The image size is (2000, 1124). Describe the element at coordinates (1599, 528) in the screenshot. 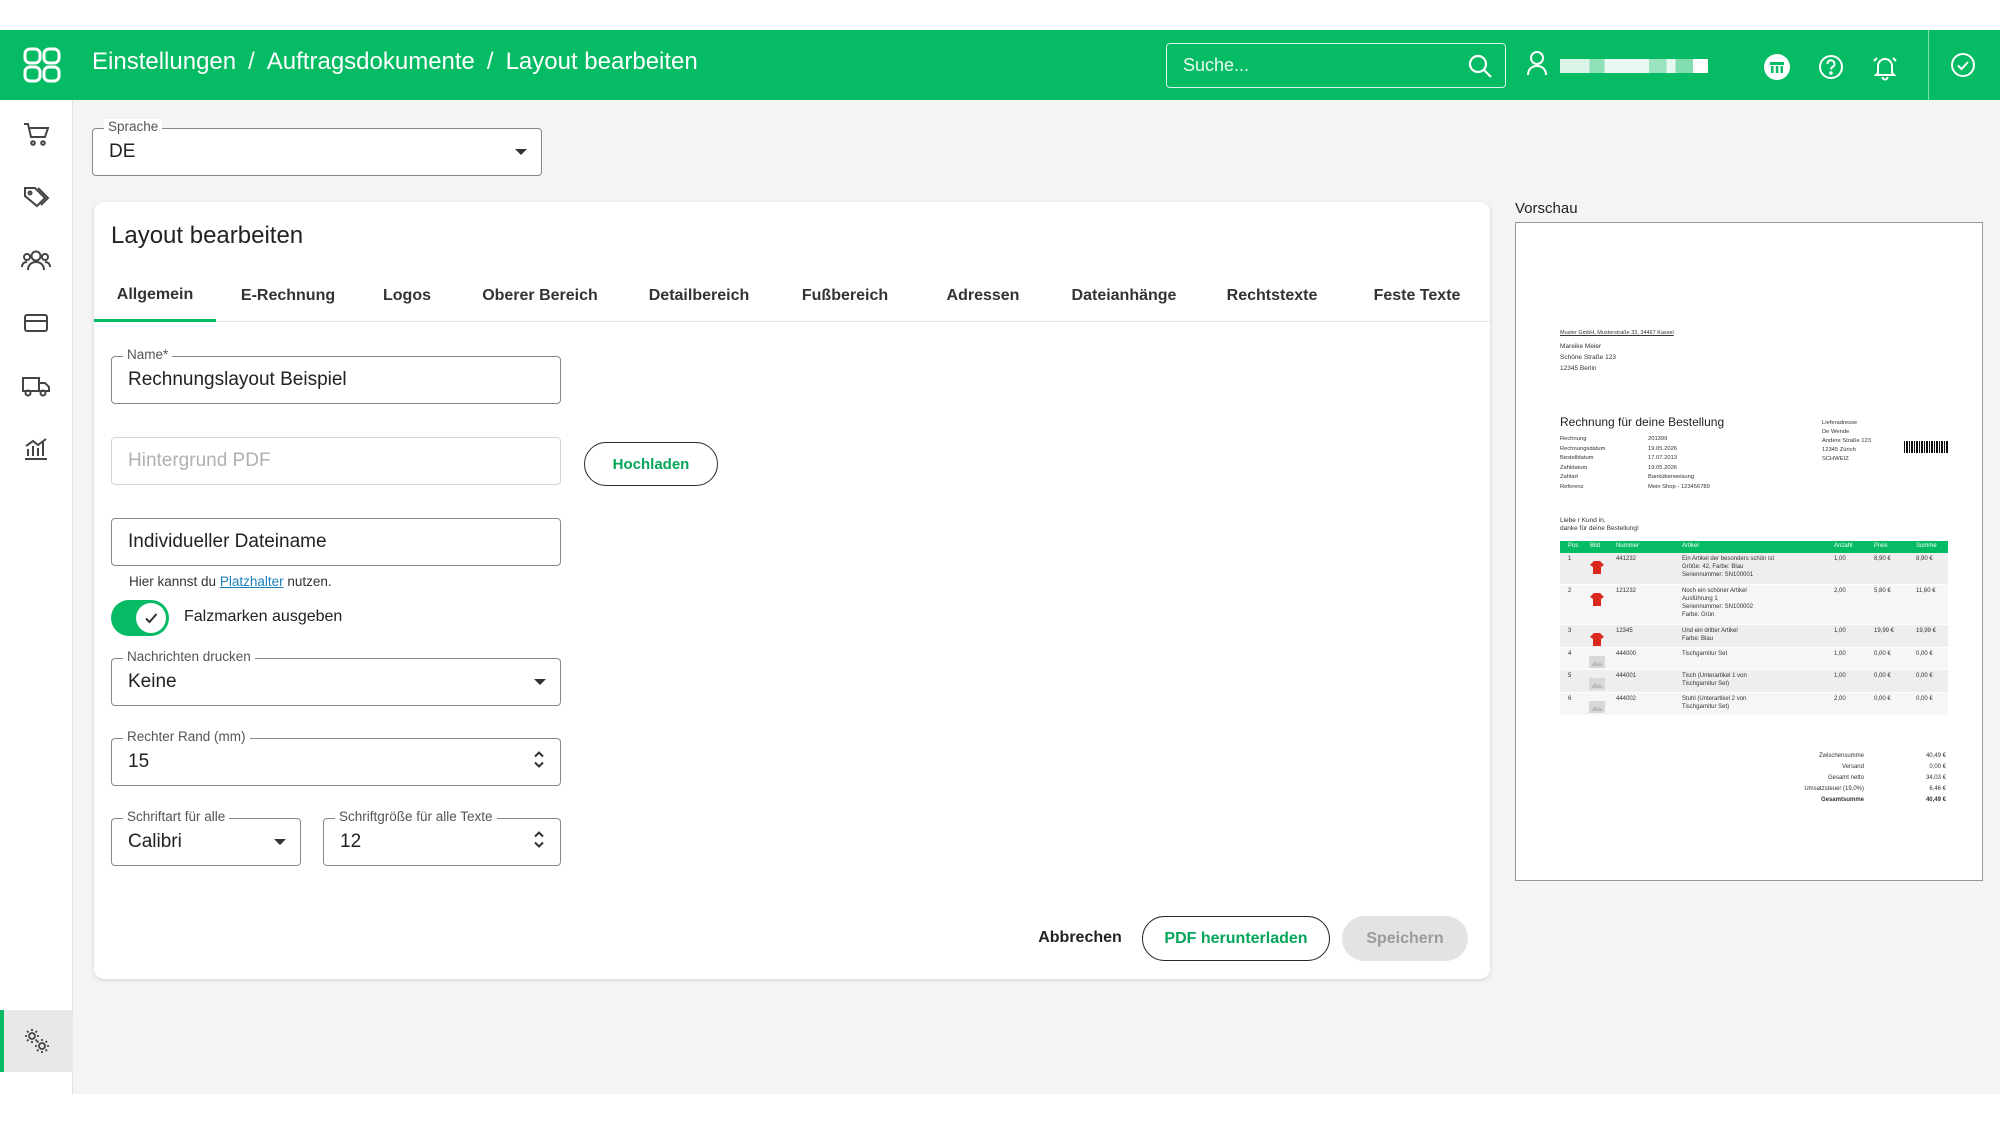

I see `preview-thanks: danke für deine Bestellung!` at that location.